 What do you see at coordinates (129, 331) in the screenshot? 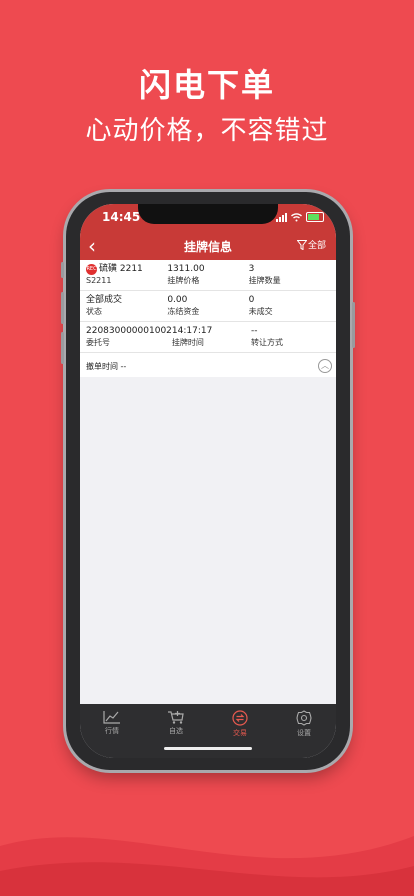
I see `order-number: 220830000001002` at bounding box center [129, 331].